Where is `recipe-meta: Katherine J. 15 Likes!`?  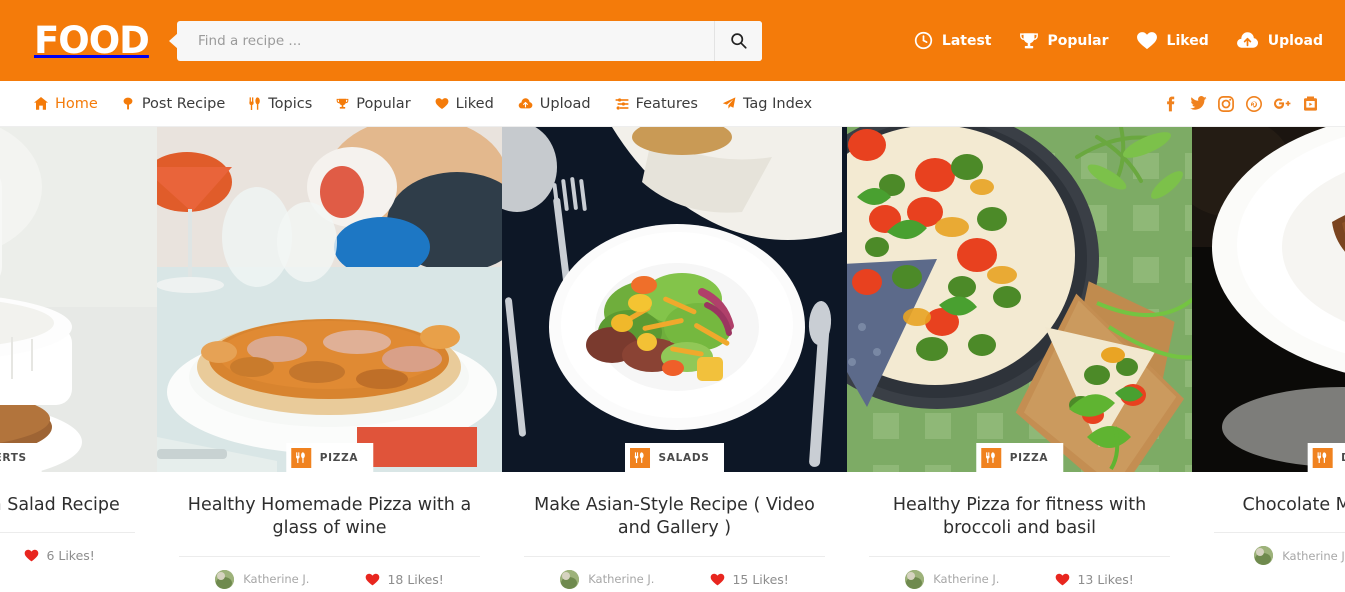 recipe-meta: Katherine J. 15 Likes! is located at coordinates (674, 572).